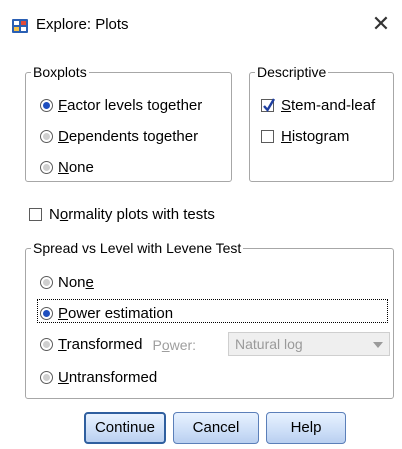  I want to click on descriptive-group: Descriptive, so click(321, 123).